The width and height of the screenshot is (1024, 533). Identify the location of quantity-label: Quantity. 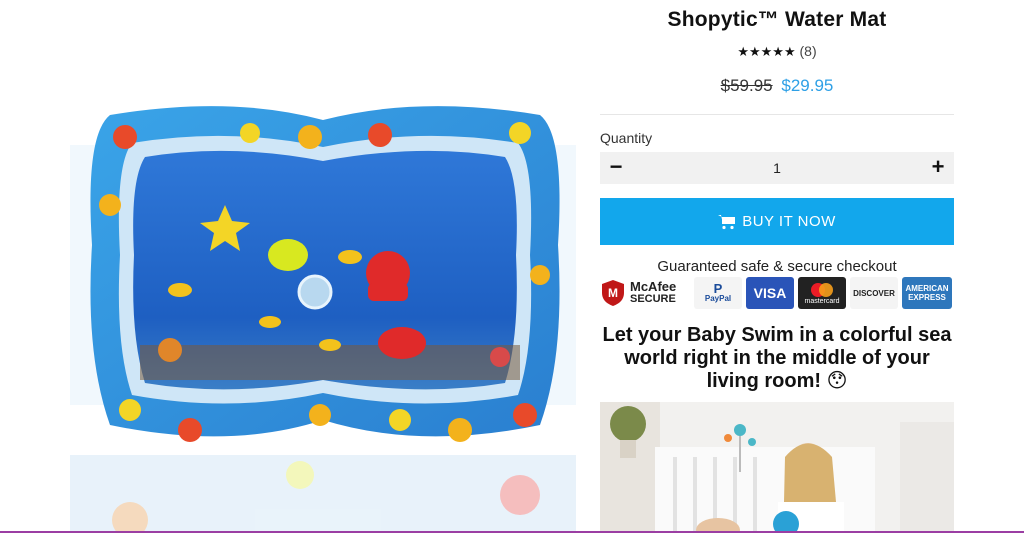
(626, 138).